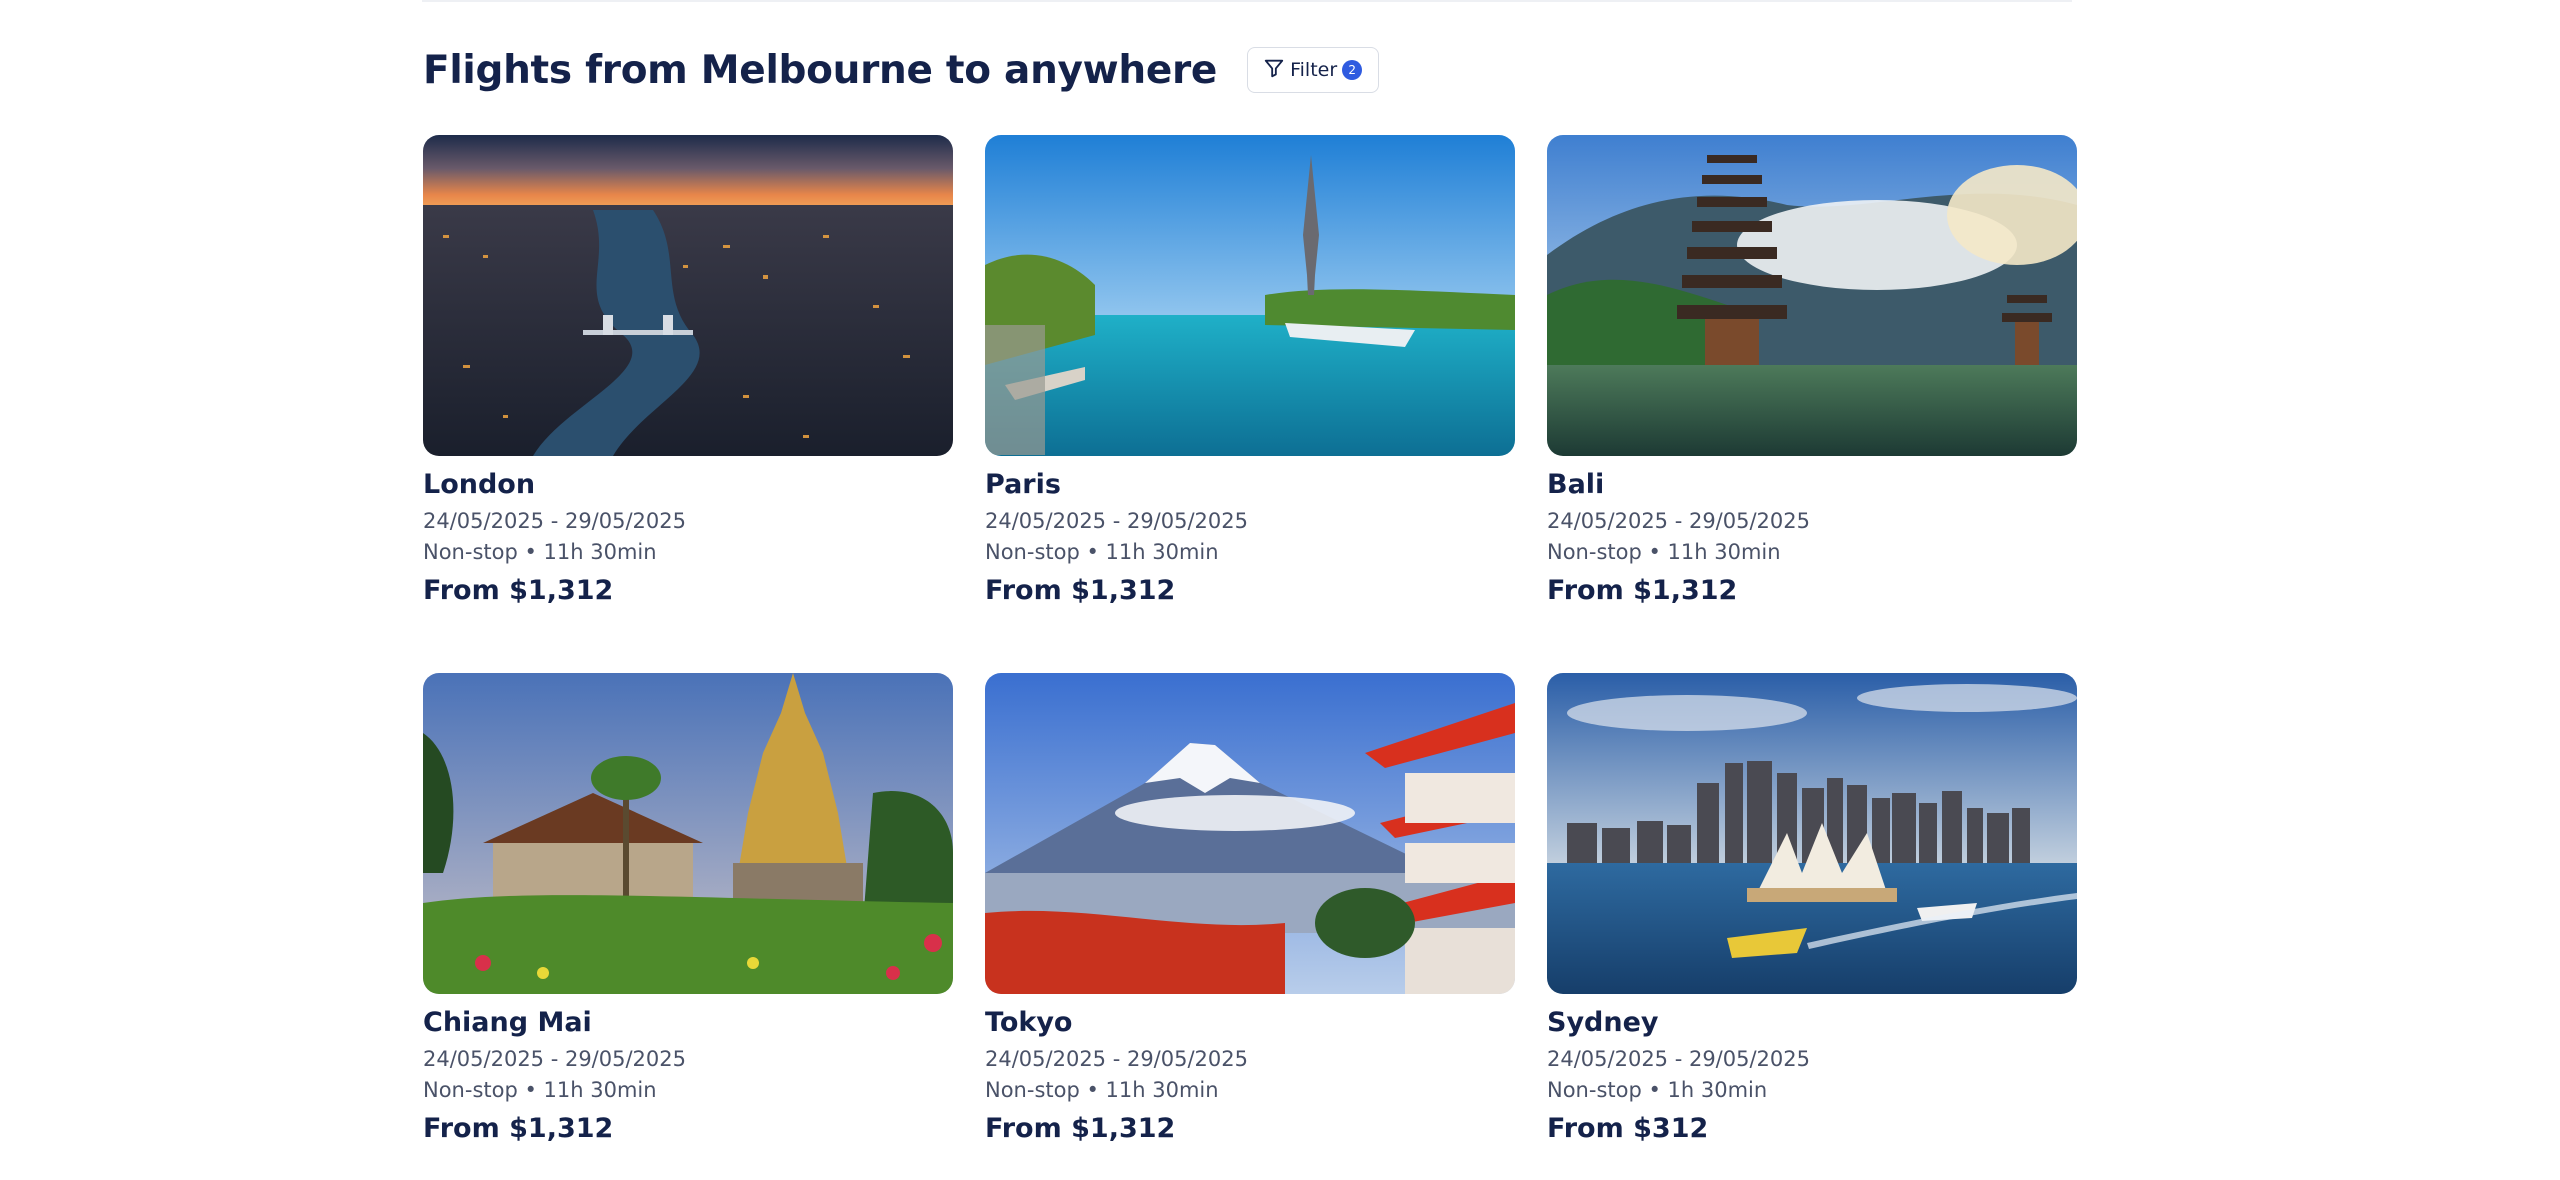  I want to click on destination-city: Sydney, so click(1603, 1022).